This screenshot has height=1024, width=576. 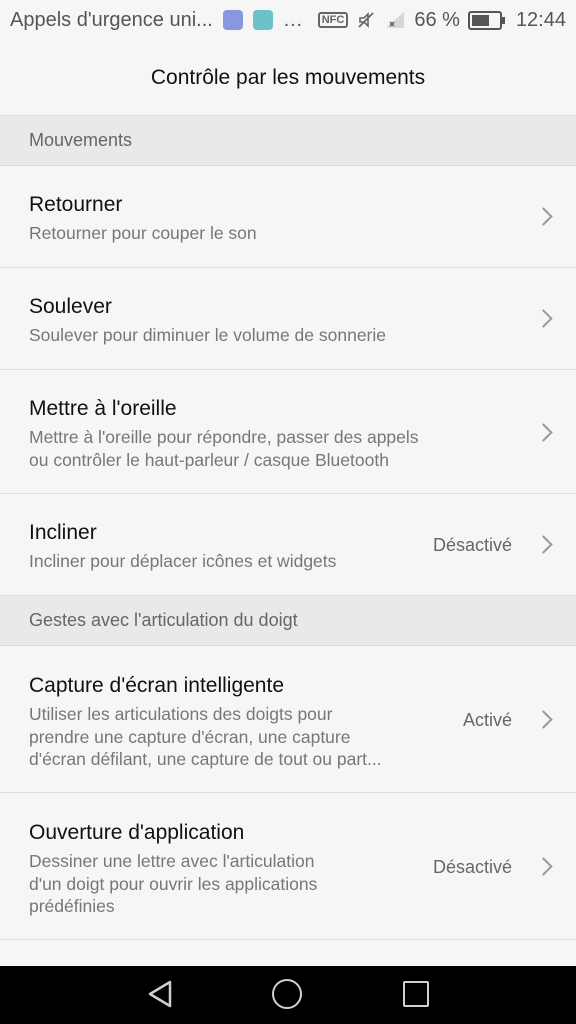 What do you see at coordinates (437, 19) in the screenshot?
I see `battery-percentage: 66 %` at bounding box center [437, 19].